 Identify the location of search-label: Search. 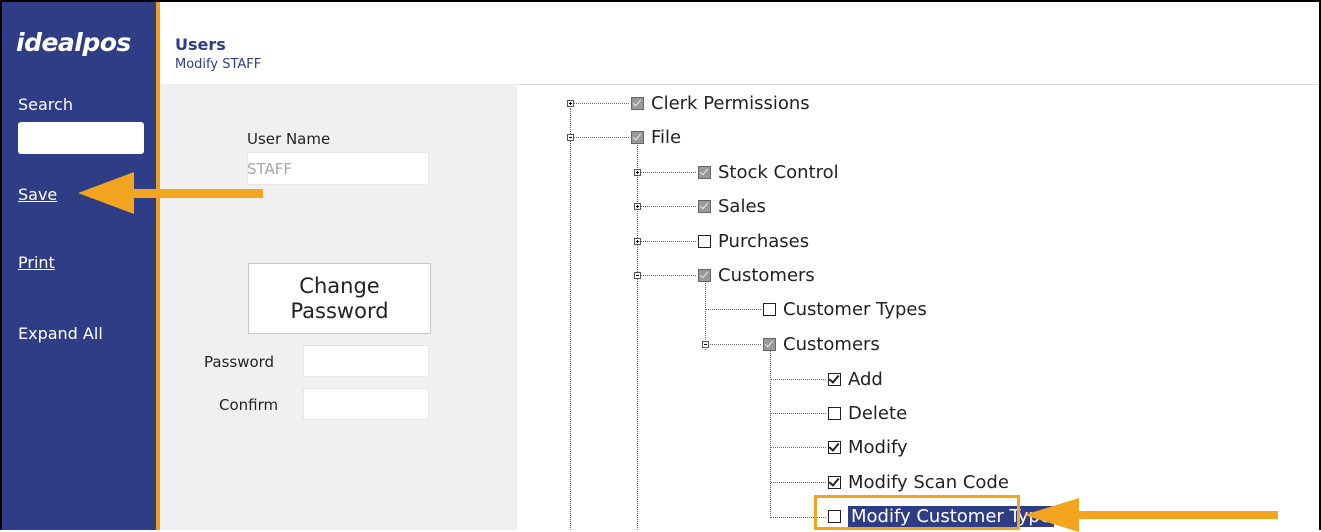
(45, 104).